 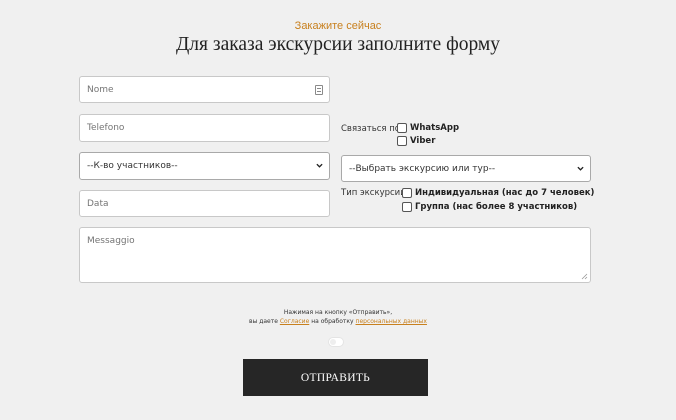 What do you see at coordinates (402, 128) in the screenshot?
I see `whatsapp-checkbox` at bounding box center [402, 128].